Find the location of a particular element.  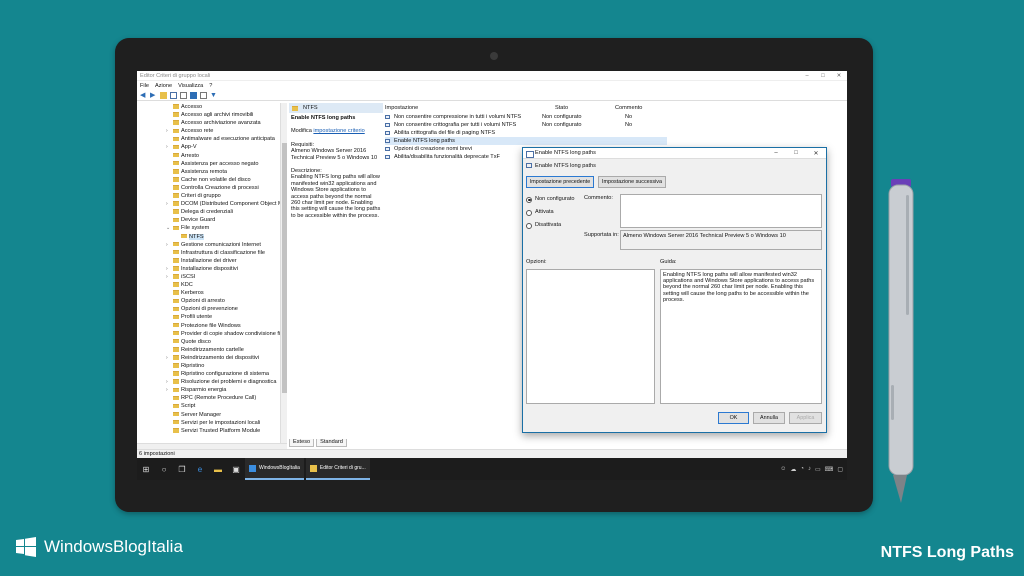

tree-item: Arresto is located at coordinates (211, 156).